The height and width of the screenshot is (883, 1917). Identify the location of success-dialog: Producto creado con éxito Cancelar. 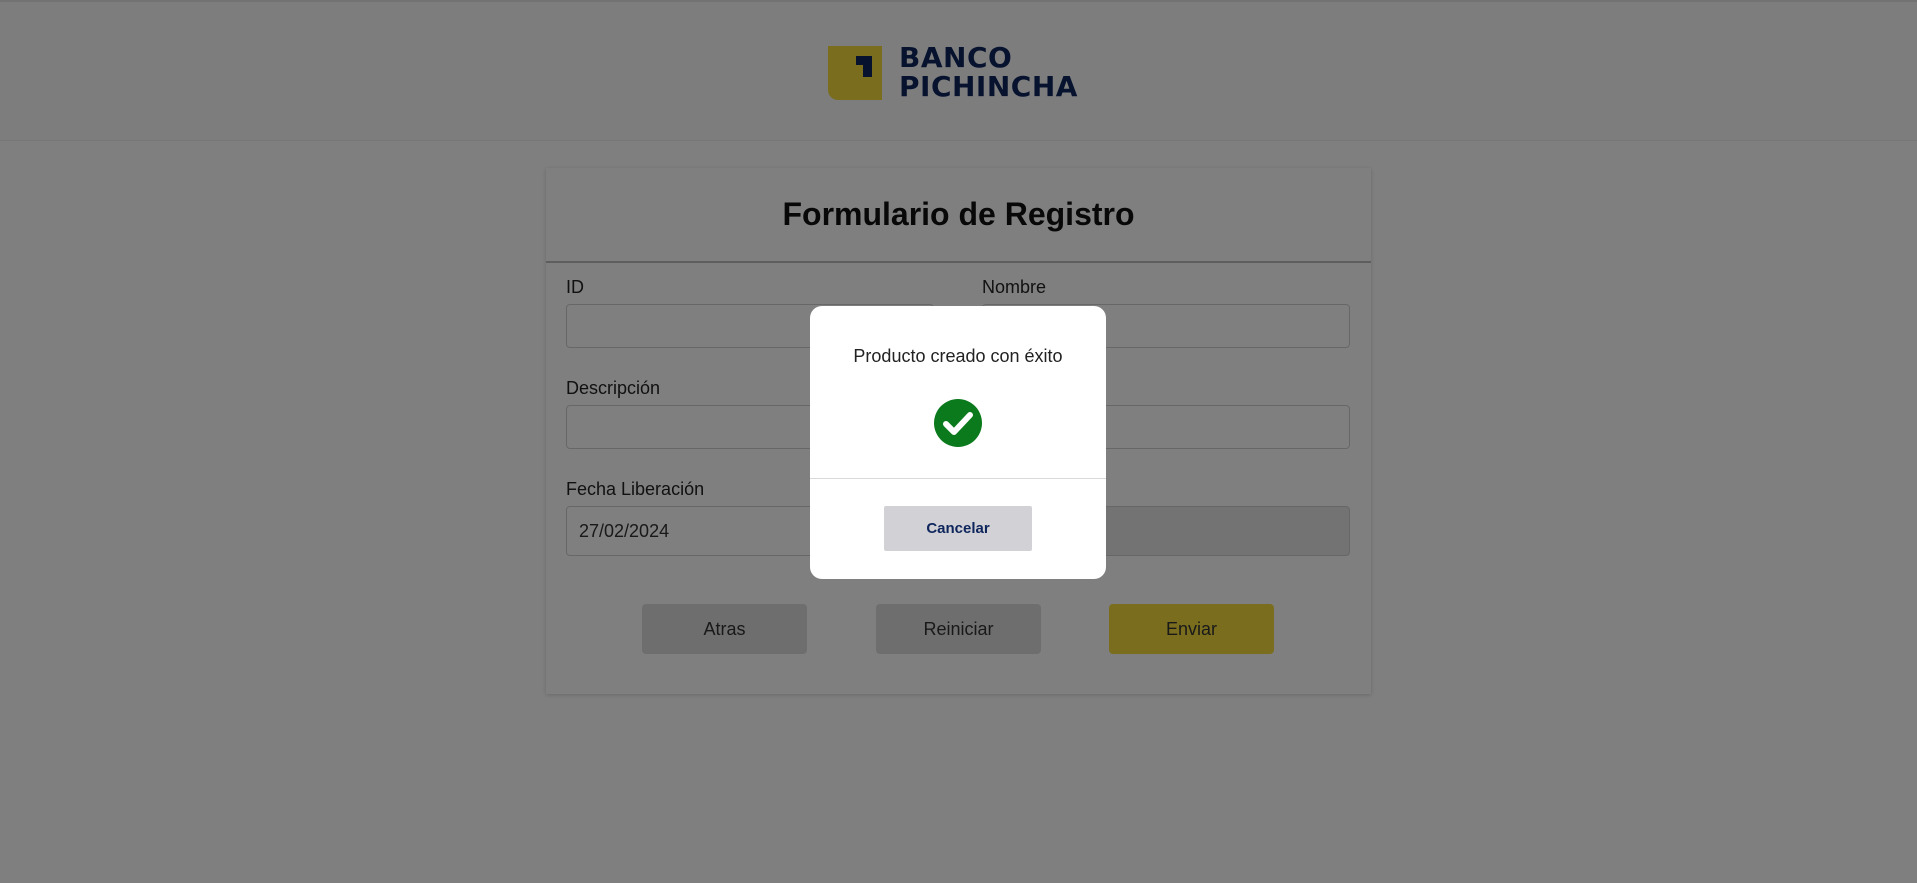
(958, 442).